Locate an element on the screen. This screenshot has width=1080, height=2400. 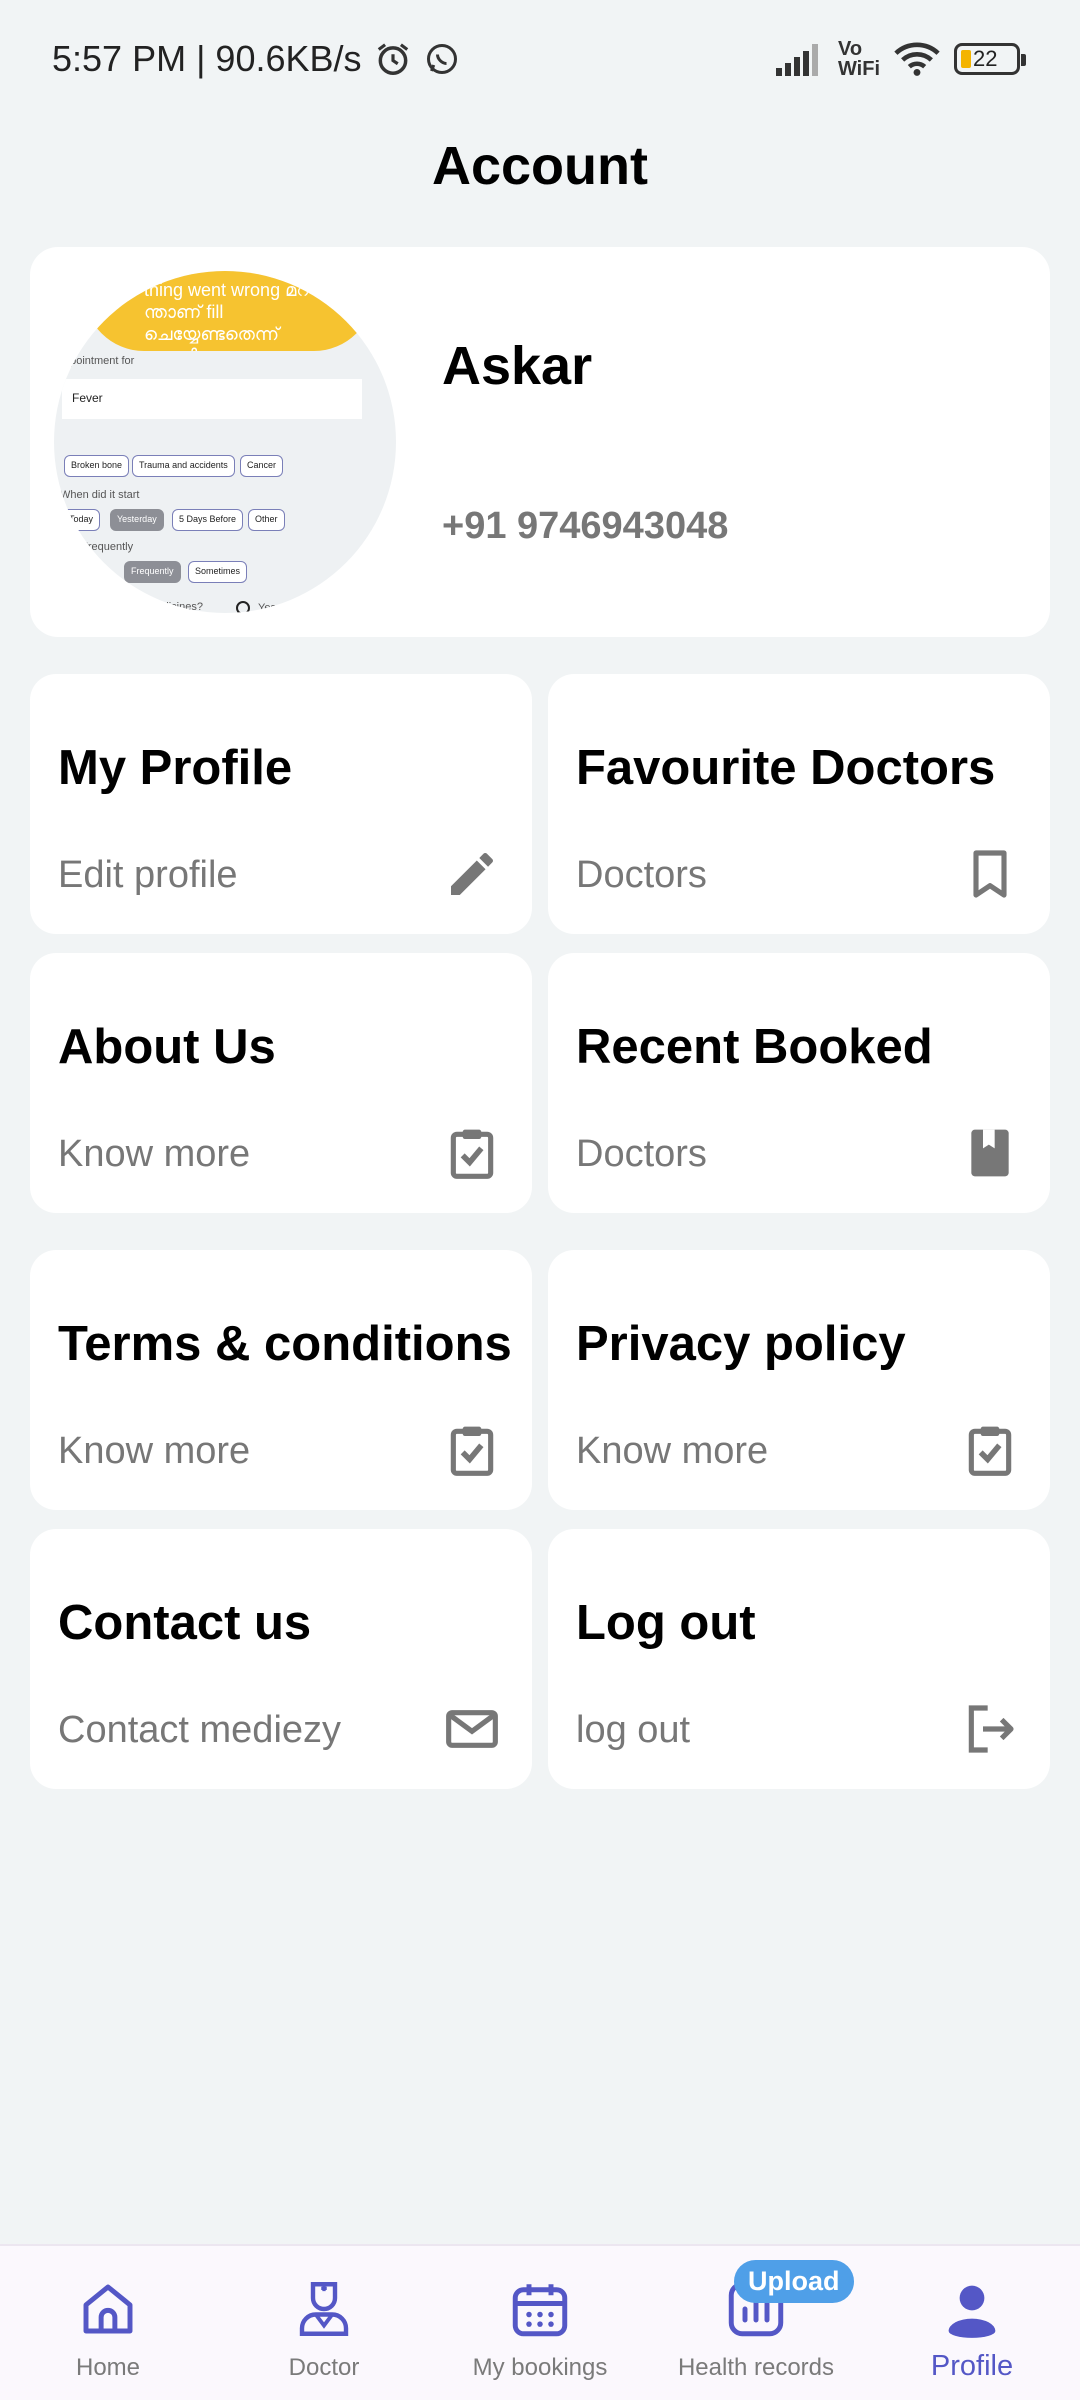
card-title: Recent Booked is located at coordinates (754, 1047).